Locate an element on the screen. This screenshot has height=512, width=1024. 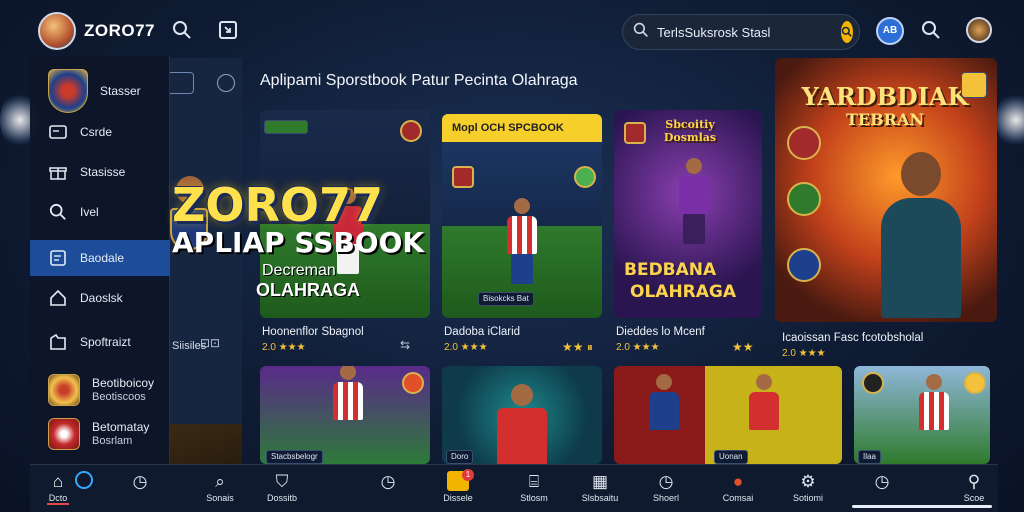
nav-settings: ⚙ Sotiomi is located at coordinates (808, 487).